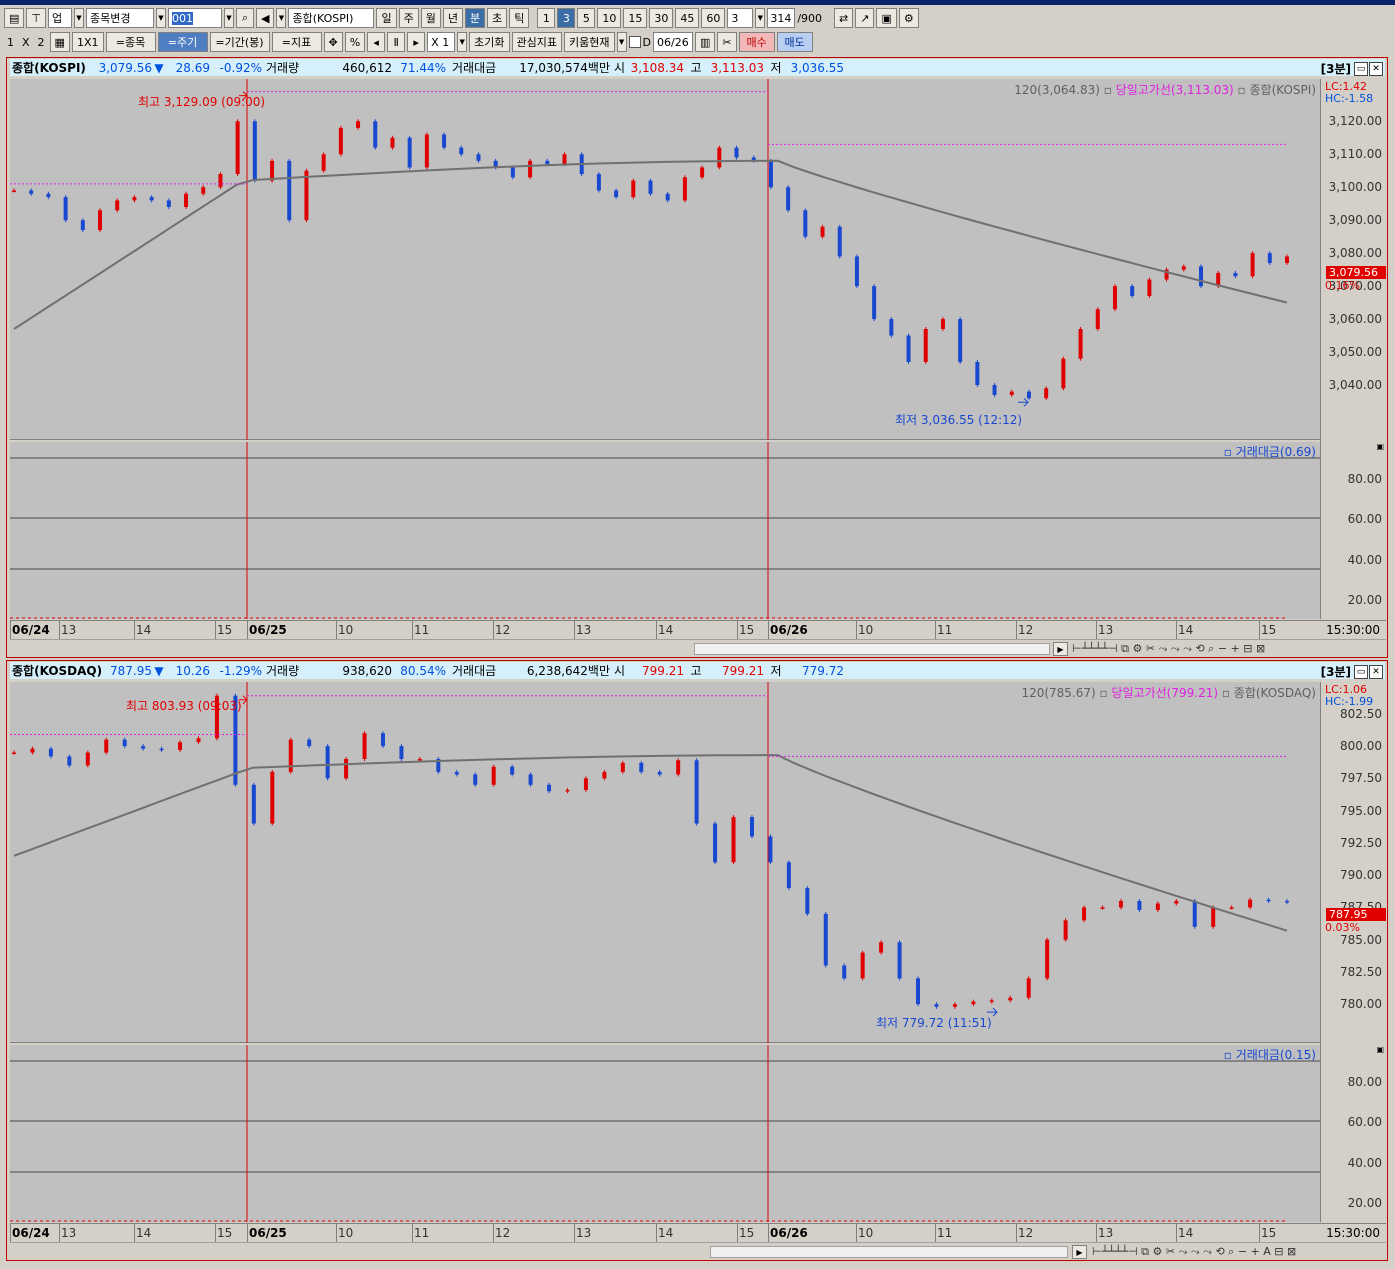  What do you see at coordinates (781, 18) in the screenshot?
I see `bar-count-input: 314` at bounding box center [781, 18].